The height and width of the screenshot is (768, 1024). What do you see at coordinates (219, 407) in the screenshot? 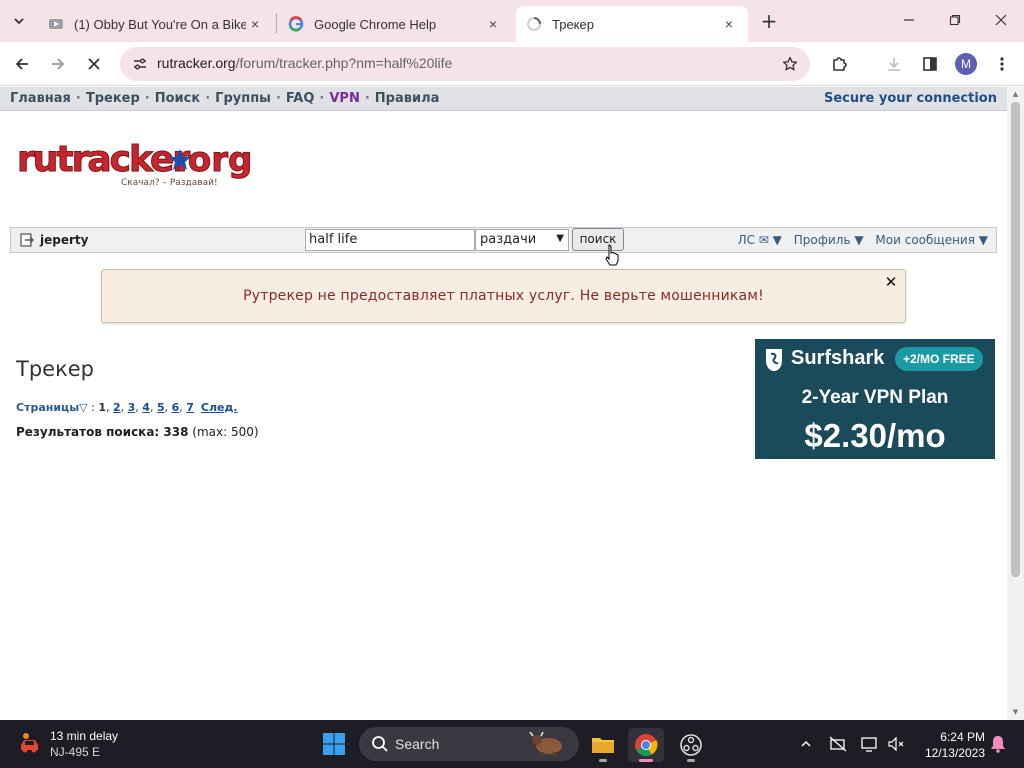
I see `next-page-link: След.` at bounding box center [219, 407].